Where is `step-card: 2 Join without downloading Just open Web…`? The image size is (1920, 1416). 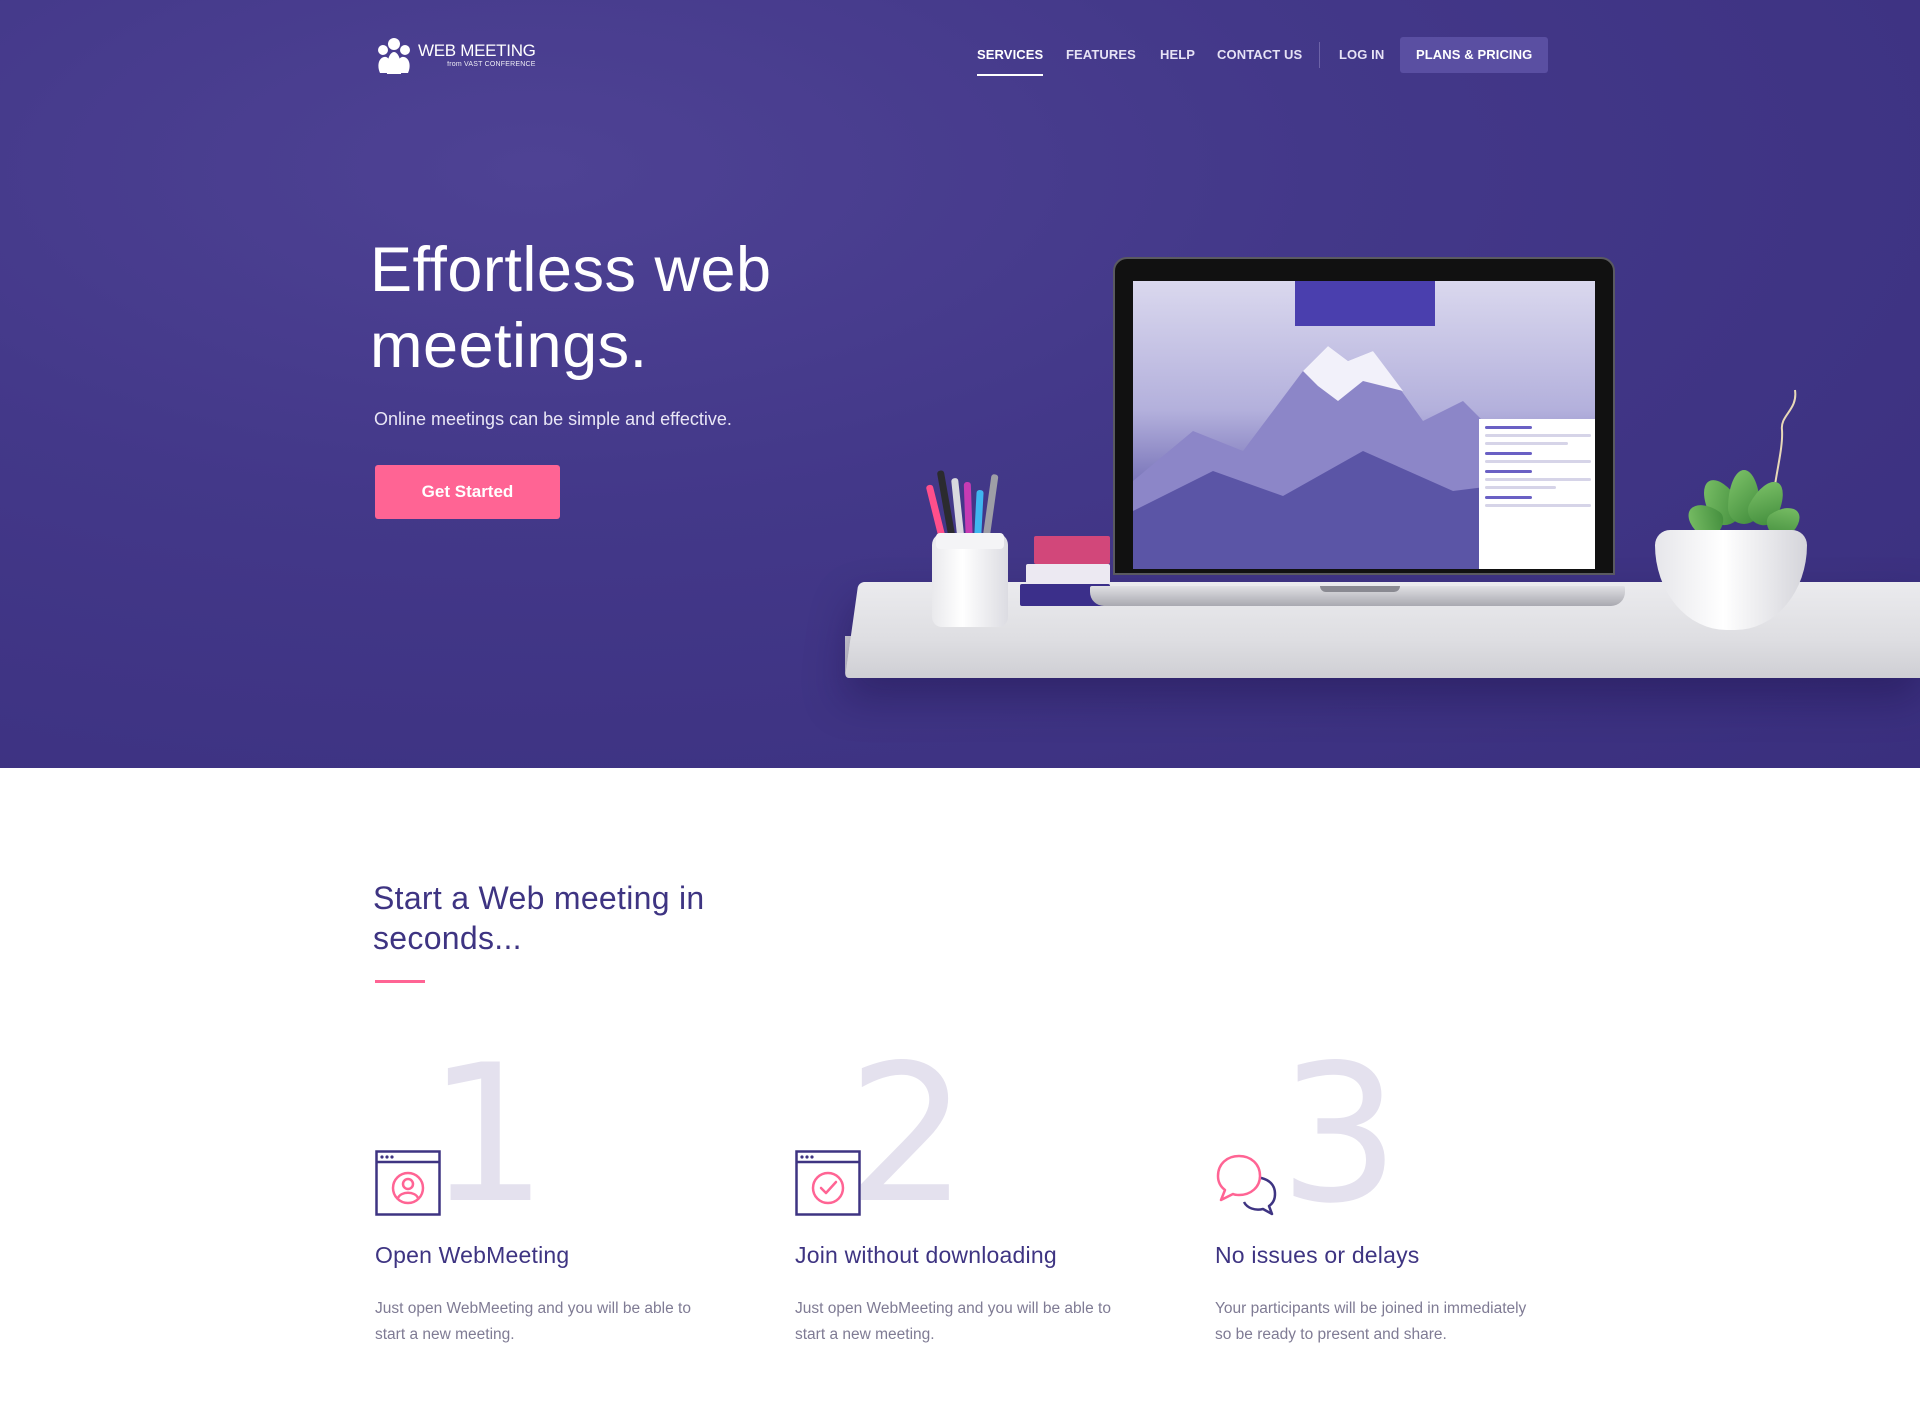
step-card: 2 Join without downloading Just open Web… is located at coordinates (975, 1207).